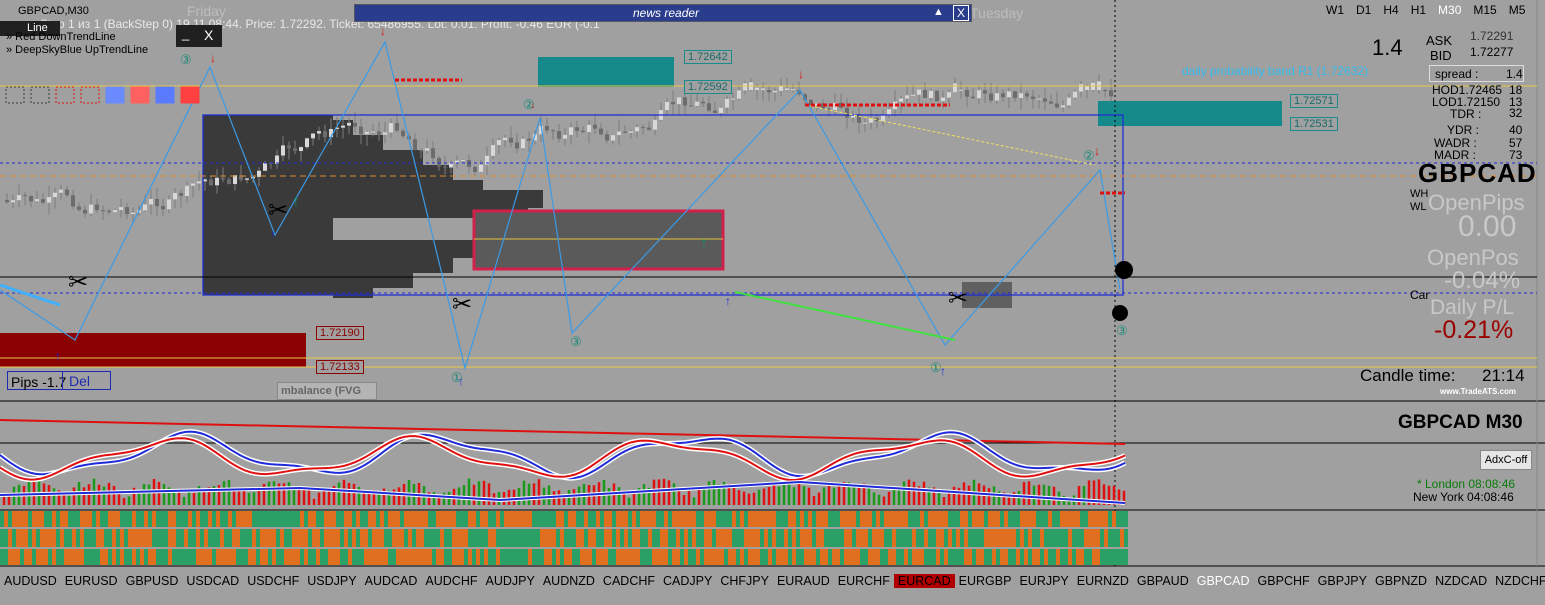 The width and height of the screenshot is (1545, 605). I want to click on price-box: 1.72642, so click(708, 57).